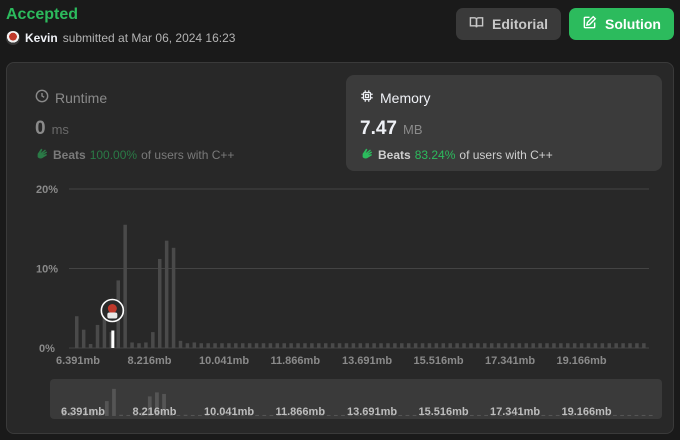  I want to click on overview-tick-label: 13.691mb, so click(372, 412).